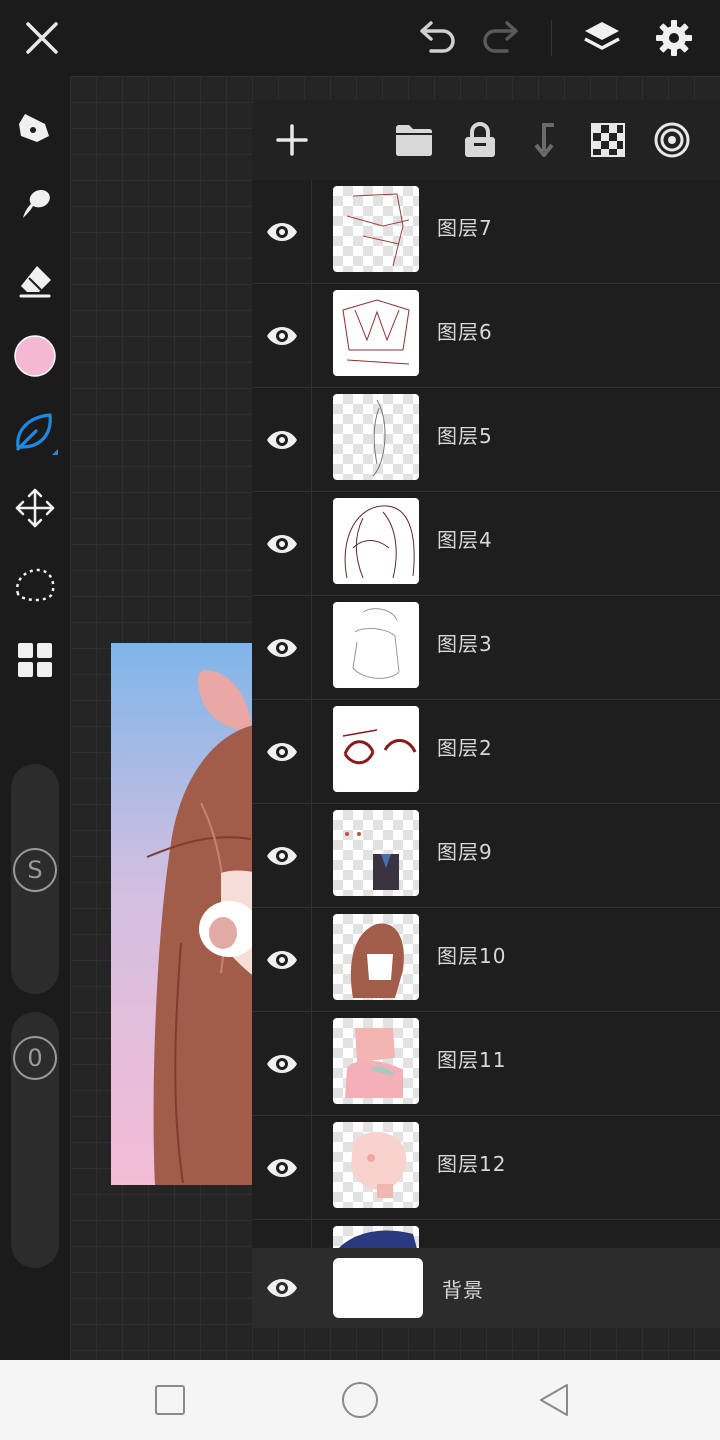  I want to click on close-icon, so click(42, 38).